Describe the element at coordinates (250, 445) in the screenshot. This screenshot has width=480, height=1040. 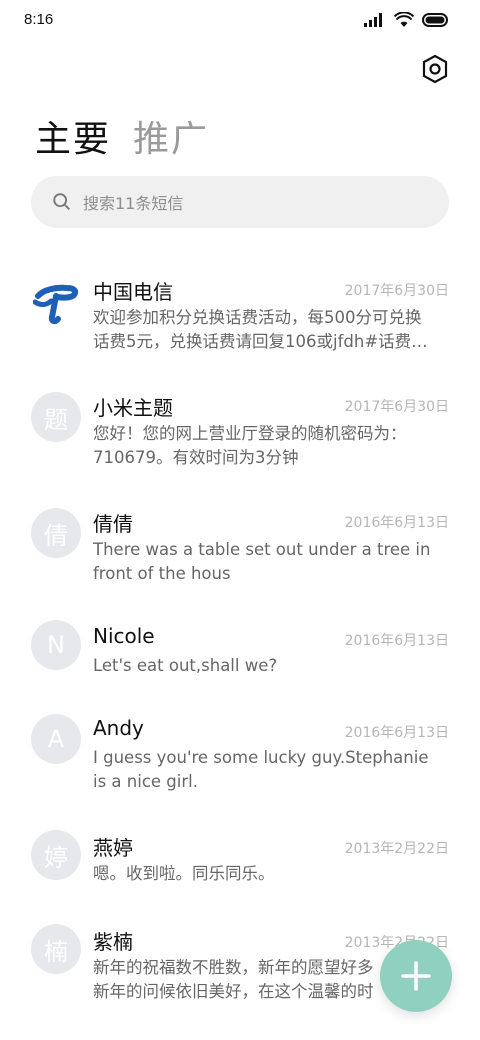
I see `conversation-preview: 您好！您的网上营业厅登录的随机密码为： 710679。有效时间为3分钟` at that location.